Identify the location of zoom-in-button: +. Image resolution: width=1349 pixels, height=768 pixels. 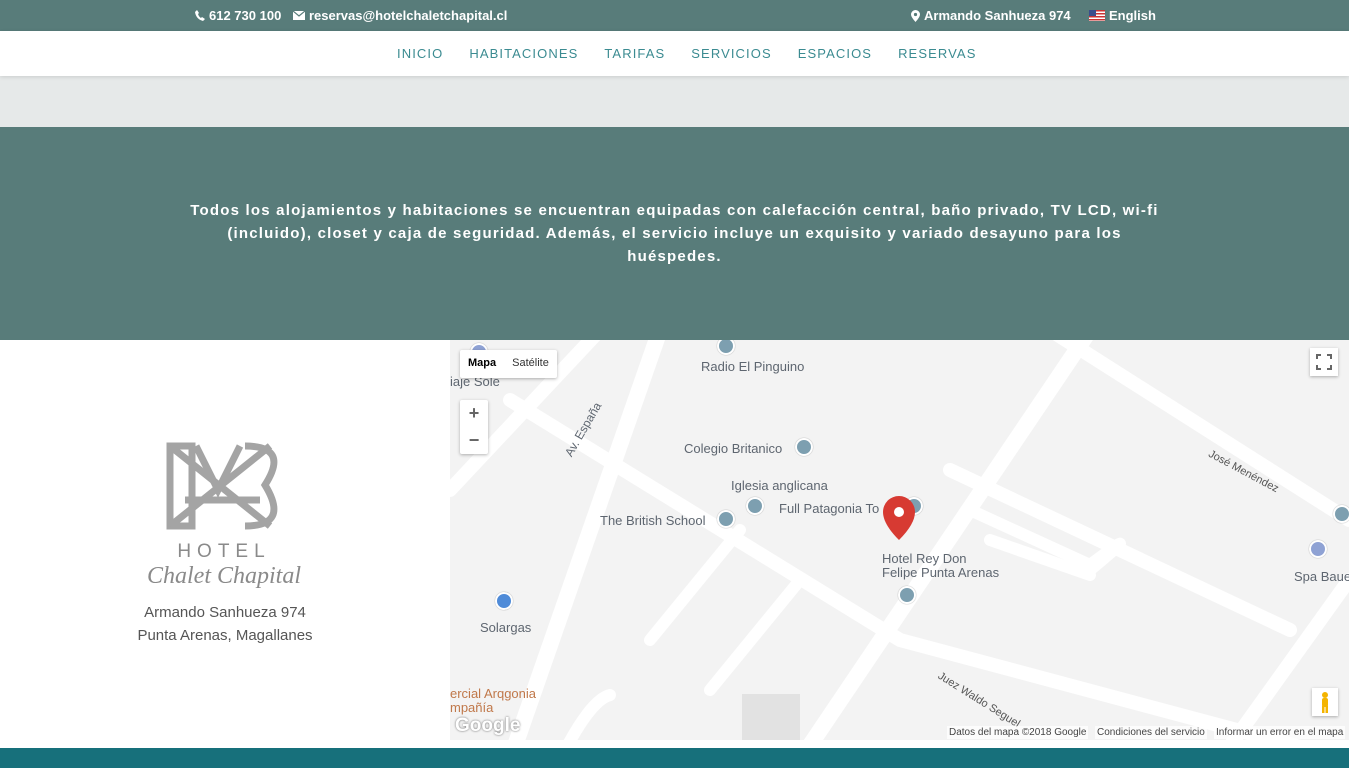
(474, 413).